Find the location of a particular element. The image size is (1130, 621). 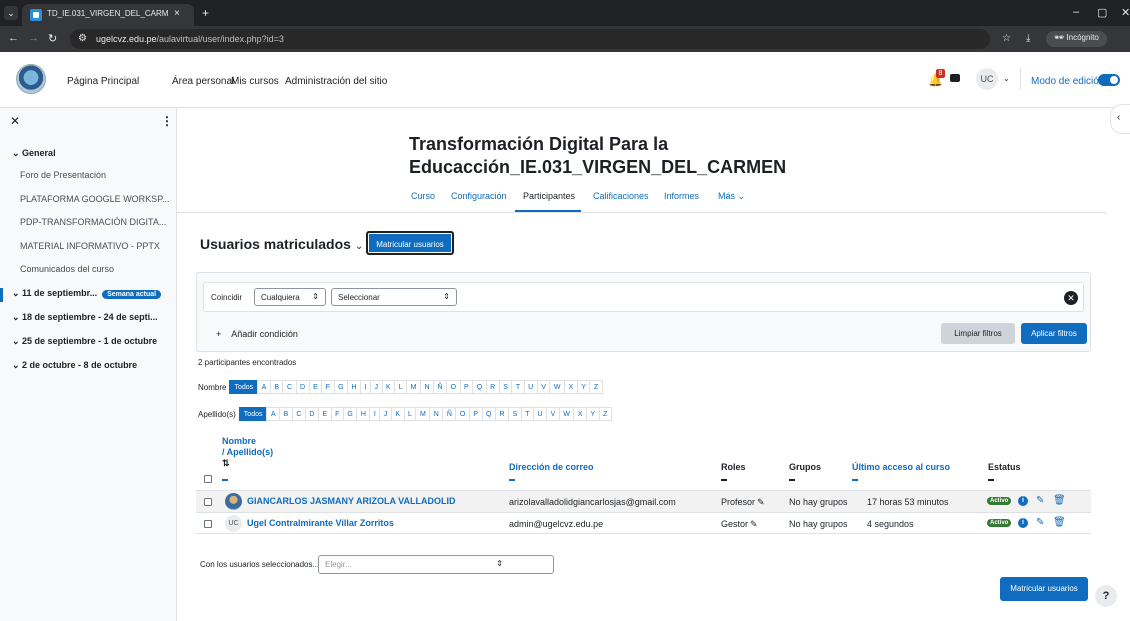

enrolment-info-icon: i is located at coordinates (1023, 501).